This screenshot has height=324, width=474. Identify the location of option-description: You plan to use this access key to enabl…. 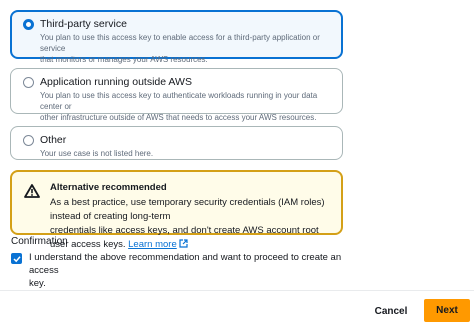
(180, 48).